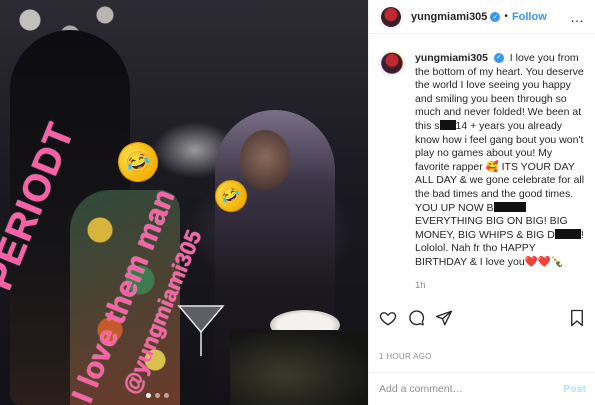  What do you see at coordinates (201, 330) in the screenshot?
I see `martini-glass` at bounding box center [201, 330].